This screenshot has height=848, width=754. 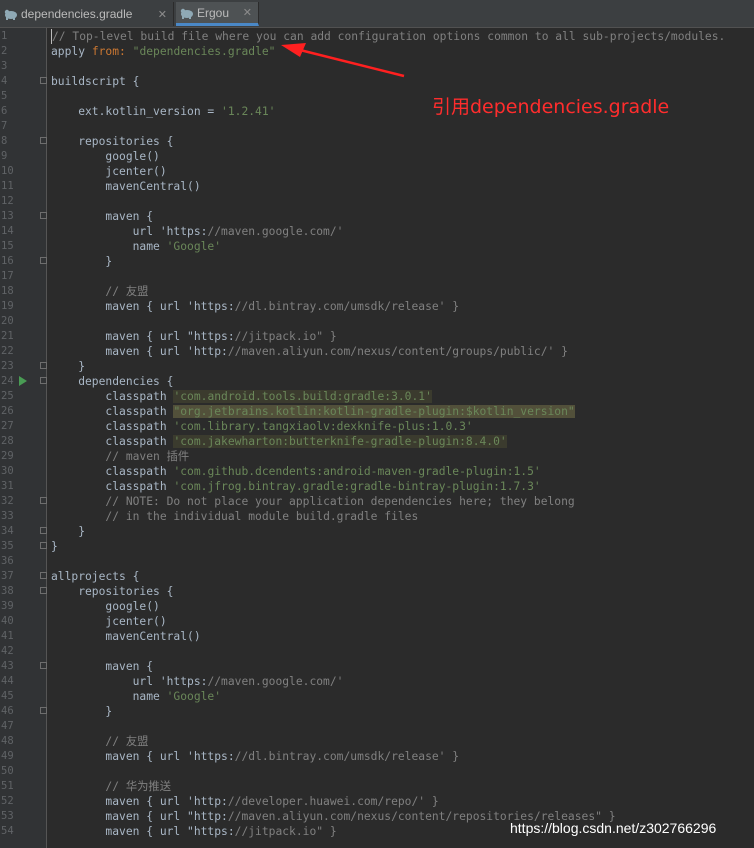 What do you see at coordinates (377, 171) in the screenshot?
I see `code-line: 10 jcenter()` at bounding box center [377, 171].